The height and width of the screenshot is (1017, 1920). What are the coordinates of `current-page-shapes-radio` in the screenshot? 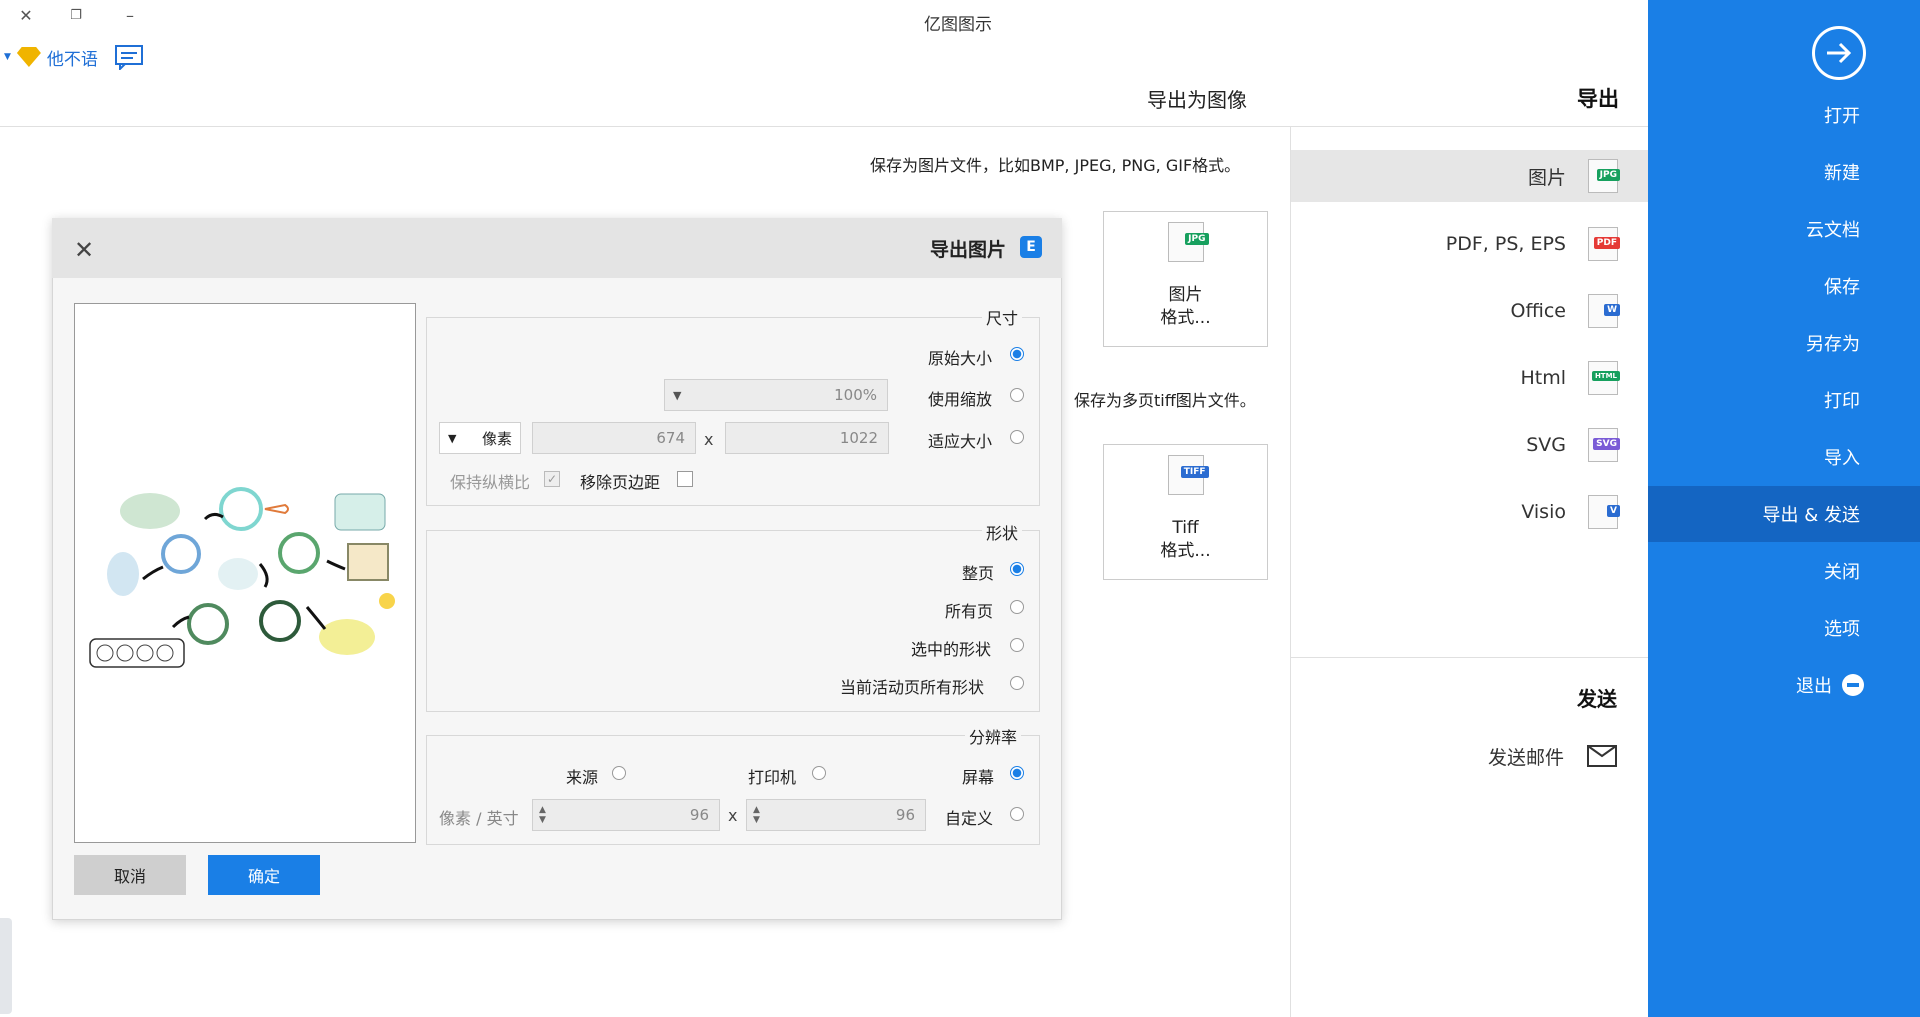 It's located at (1017, 683).